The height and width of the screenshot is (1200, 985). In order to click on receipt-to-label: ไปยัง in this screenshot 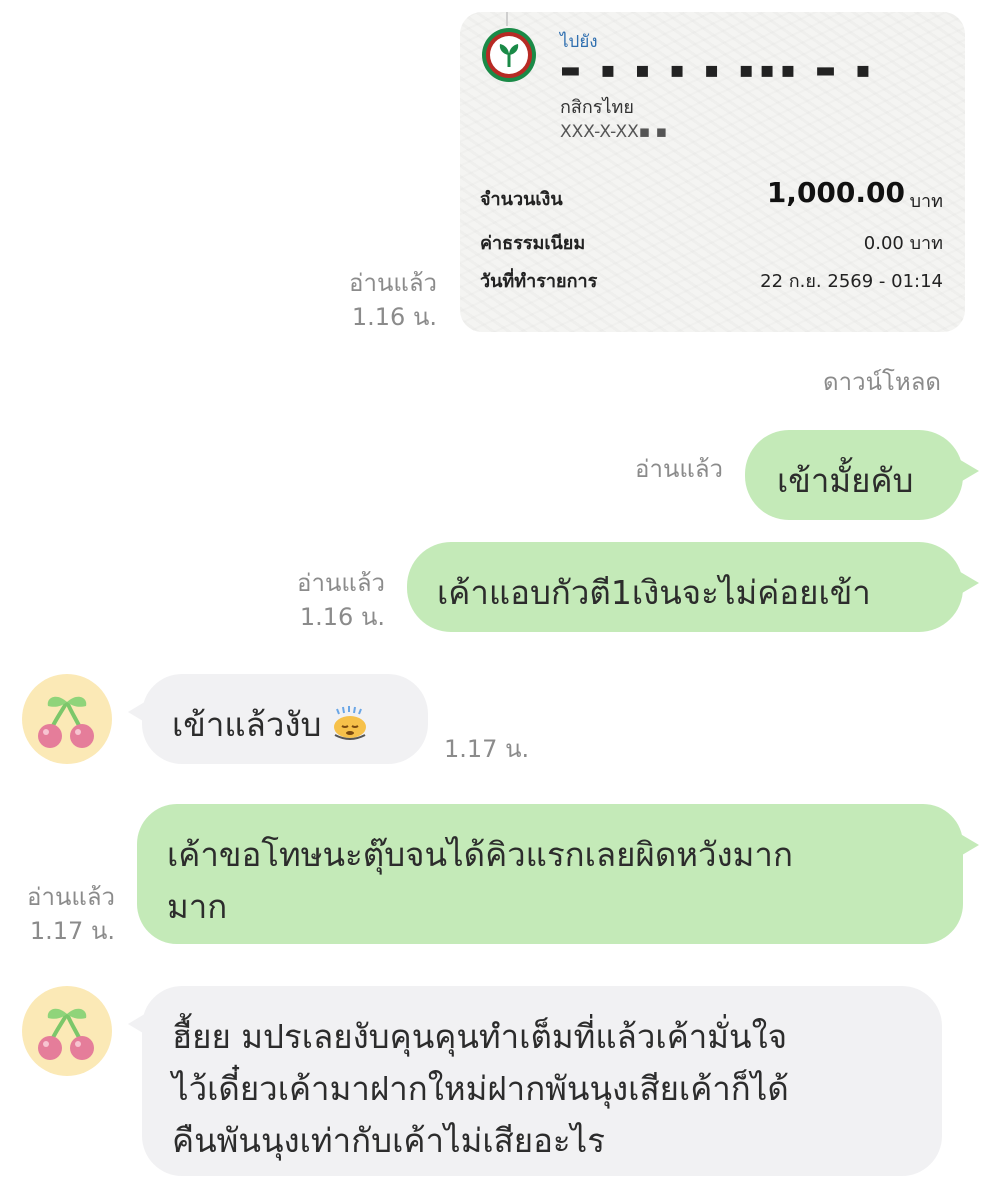, I will do `click(579, 42)`.